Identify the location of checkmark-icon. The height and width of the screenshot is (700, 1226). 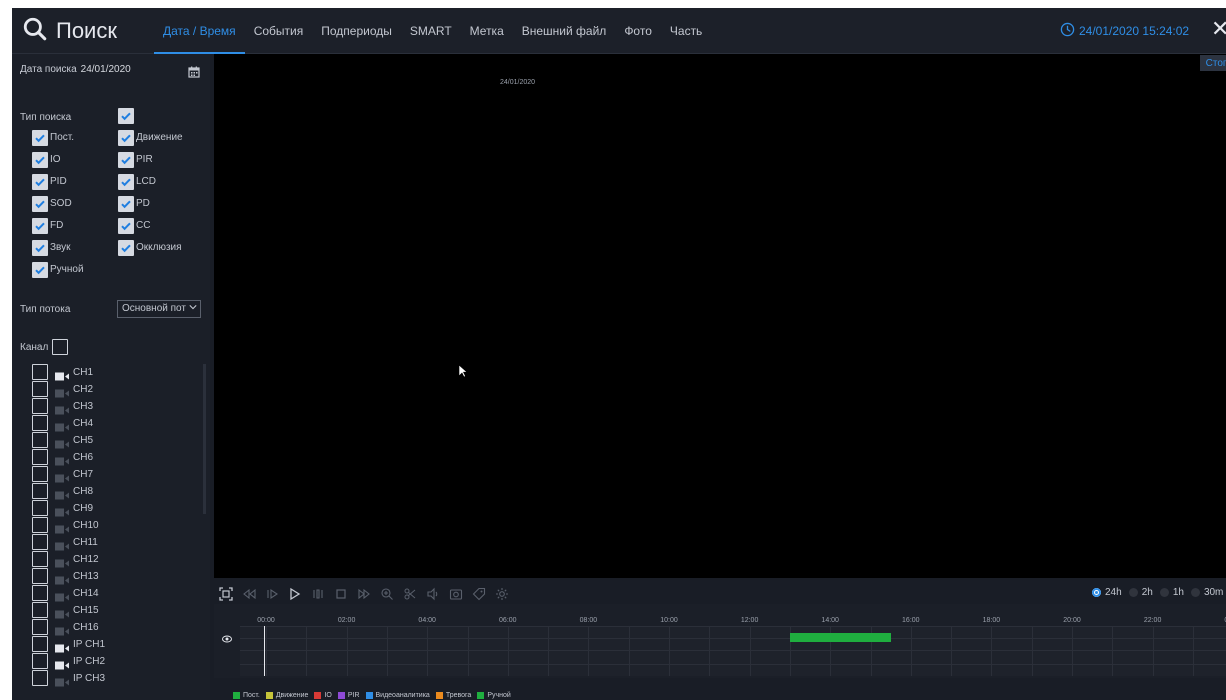
(40, 204).